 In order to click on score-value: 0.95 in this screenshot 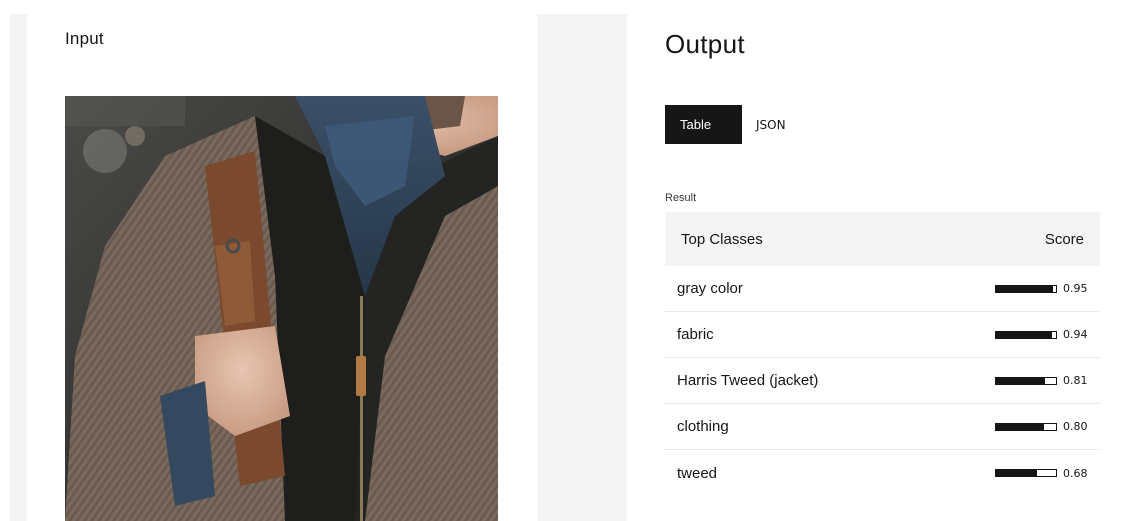, I will do `click(1075, 288)`.